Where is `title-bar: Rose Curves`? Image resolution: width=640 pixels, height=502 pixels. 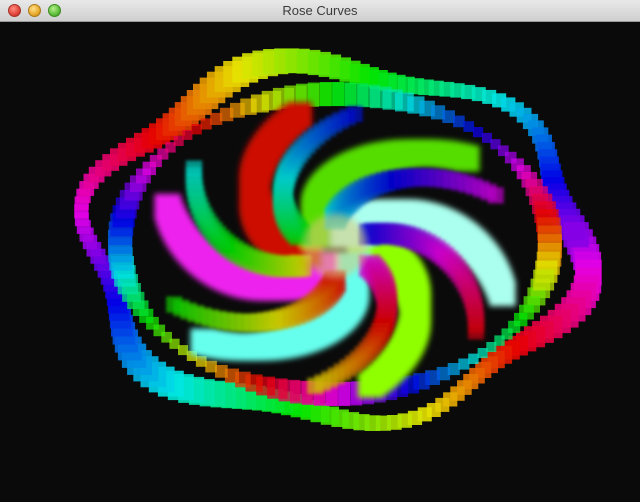
title-bar: Rose Curves is located at coordinates (320, 11).